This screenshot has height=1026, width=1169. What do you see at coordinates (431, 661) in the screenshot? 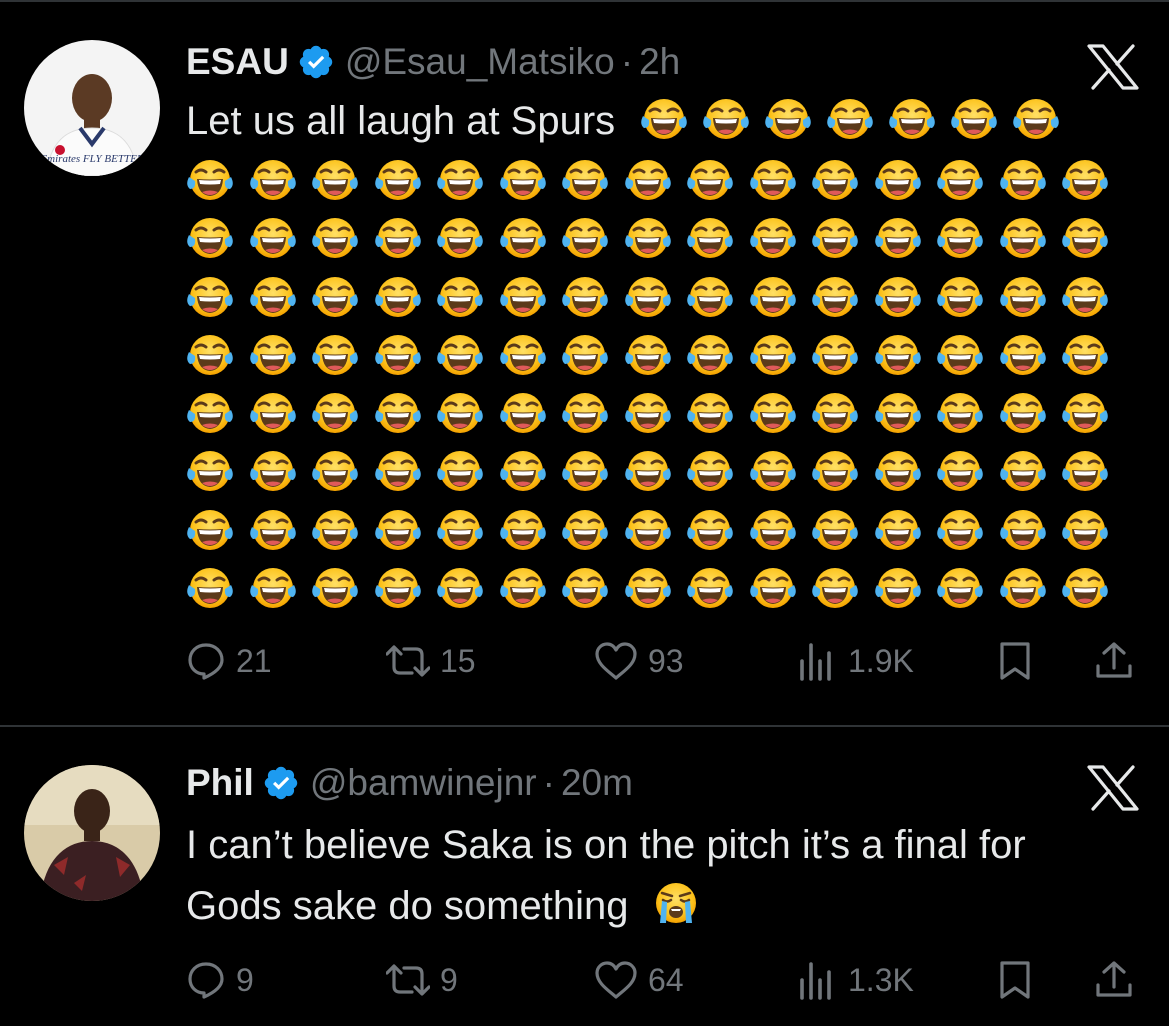
I see `repost-button: 15` at bounding box center [431, 661].